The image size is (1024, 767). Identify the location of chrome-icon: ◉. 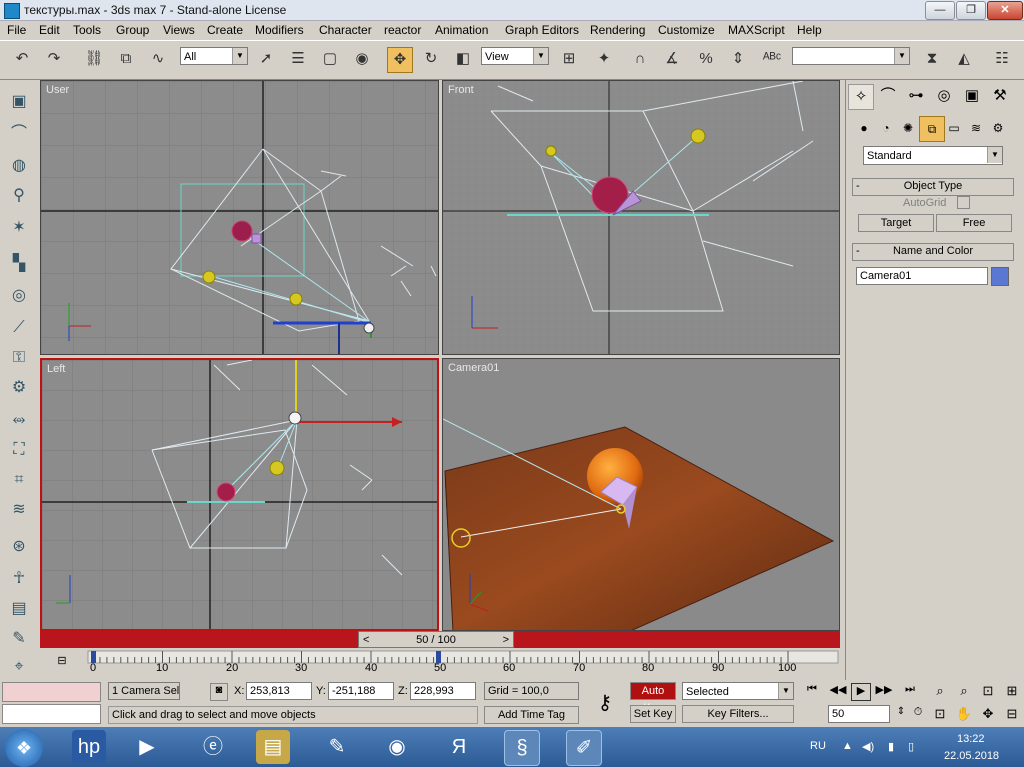
(397, 747).